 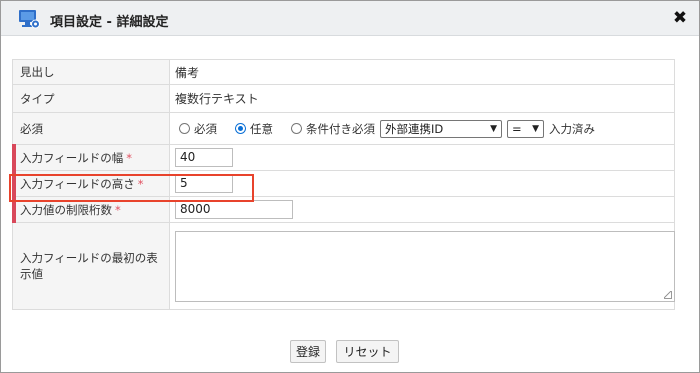 What do you see at coordinates (204, 183) in the screenshot?
I see `field-height-input: 5` at bounding box center [204, 183].